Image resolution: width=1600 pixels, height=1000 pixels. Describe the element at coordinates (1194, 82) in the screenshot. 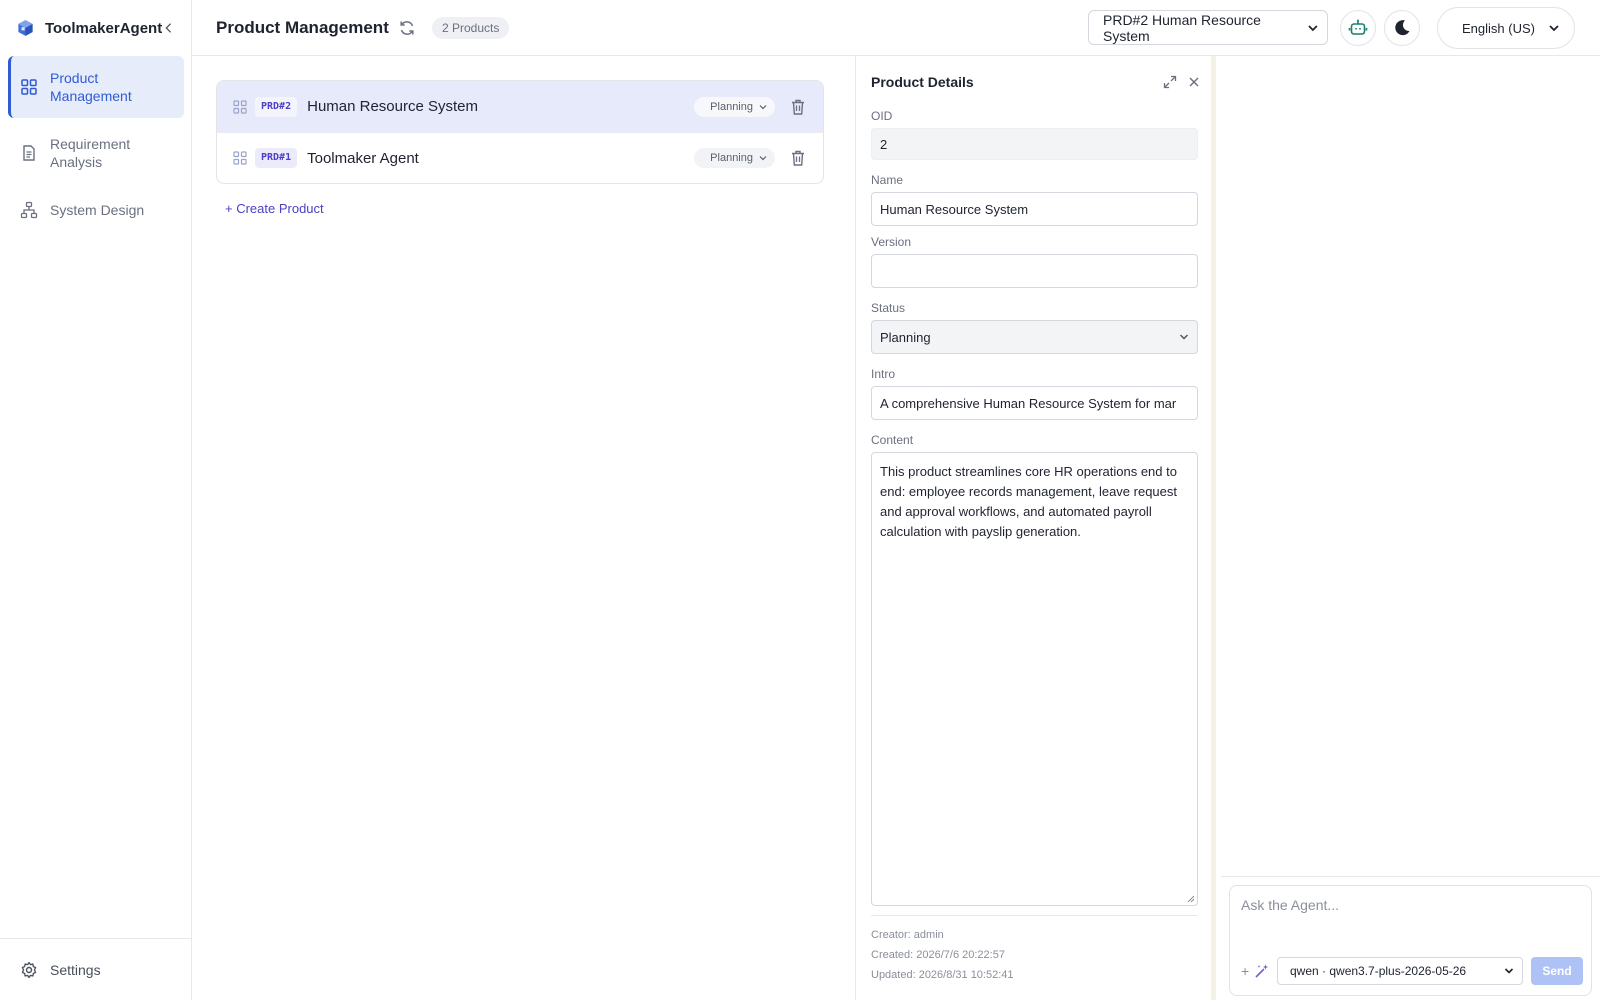

I see `close-icon` at that location.